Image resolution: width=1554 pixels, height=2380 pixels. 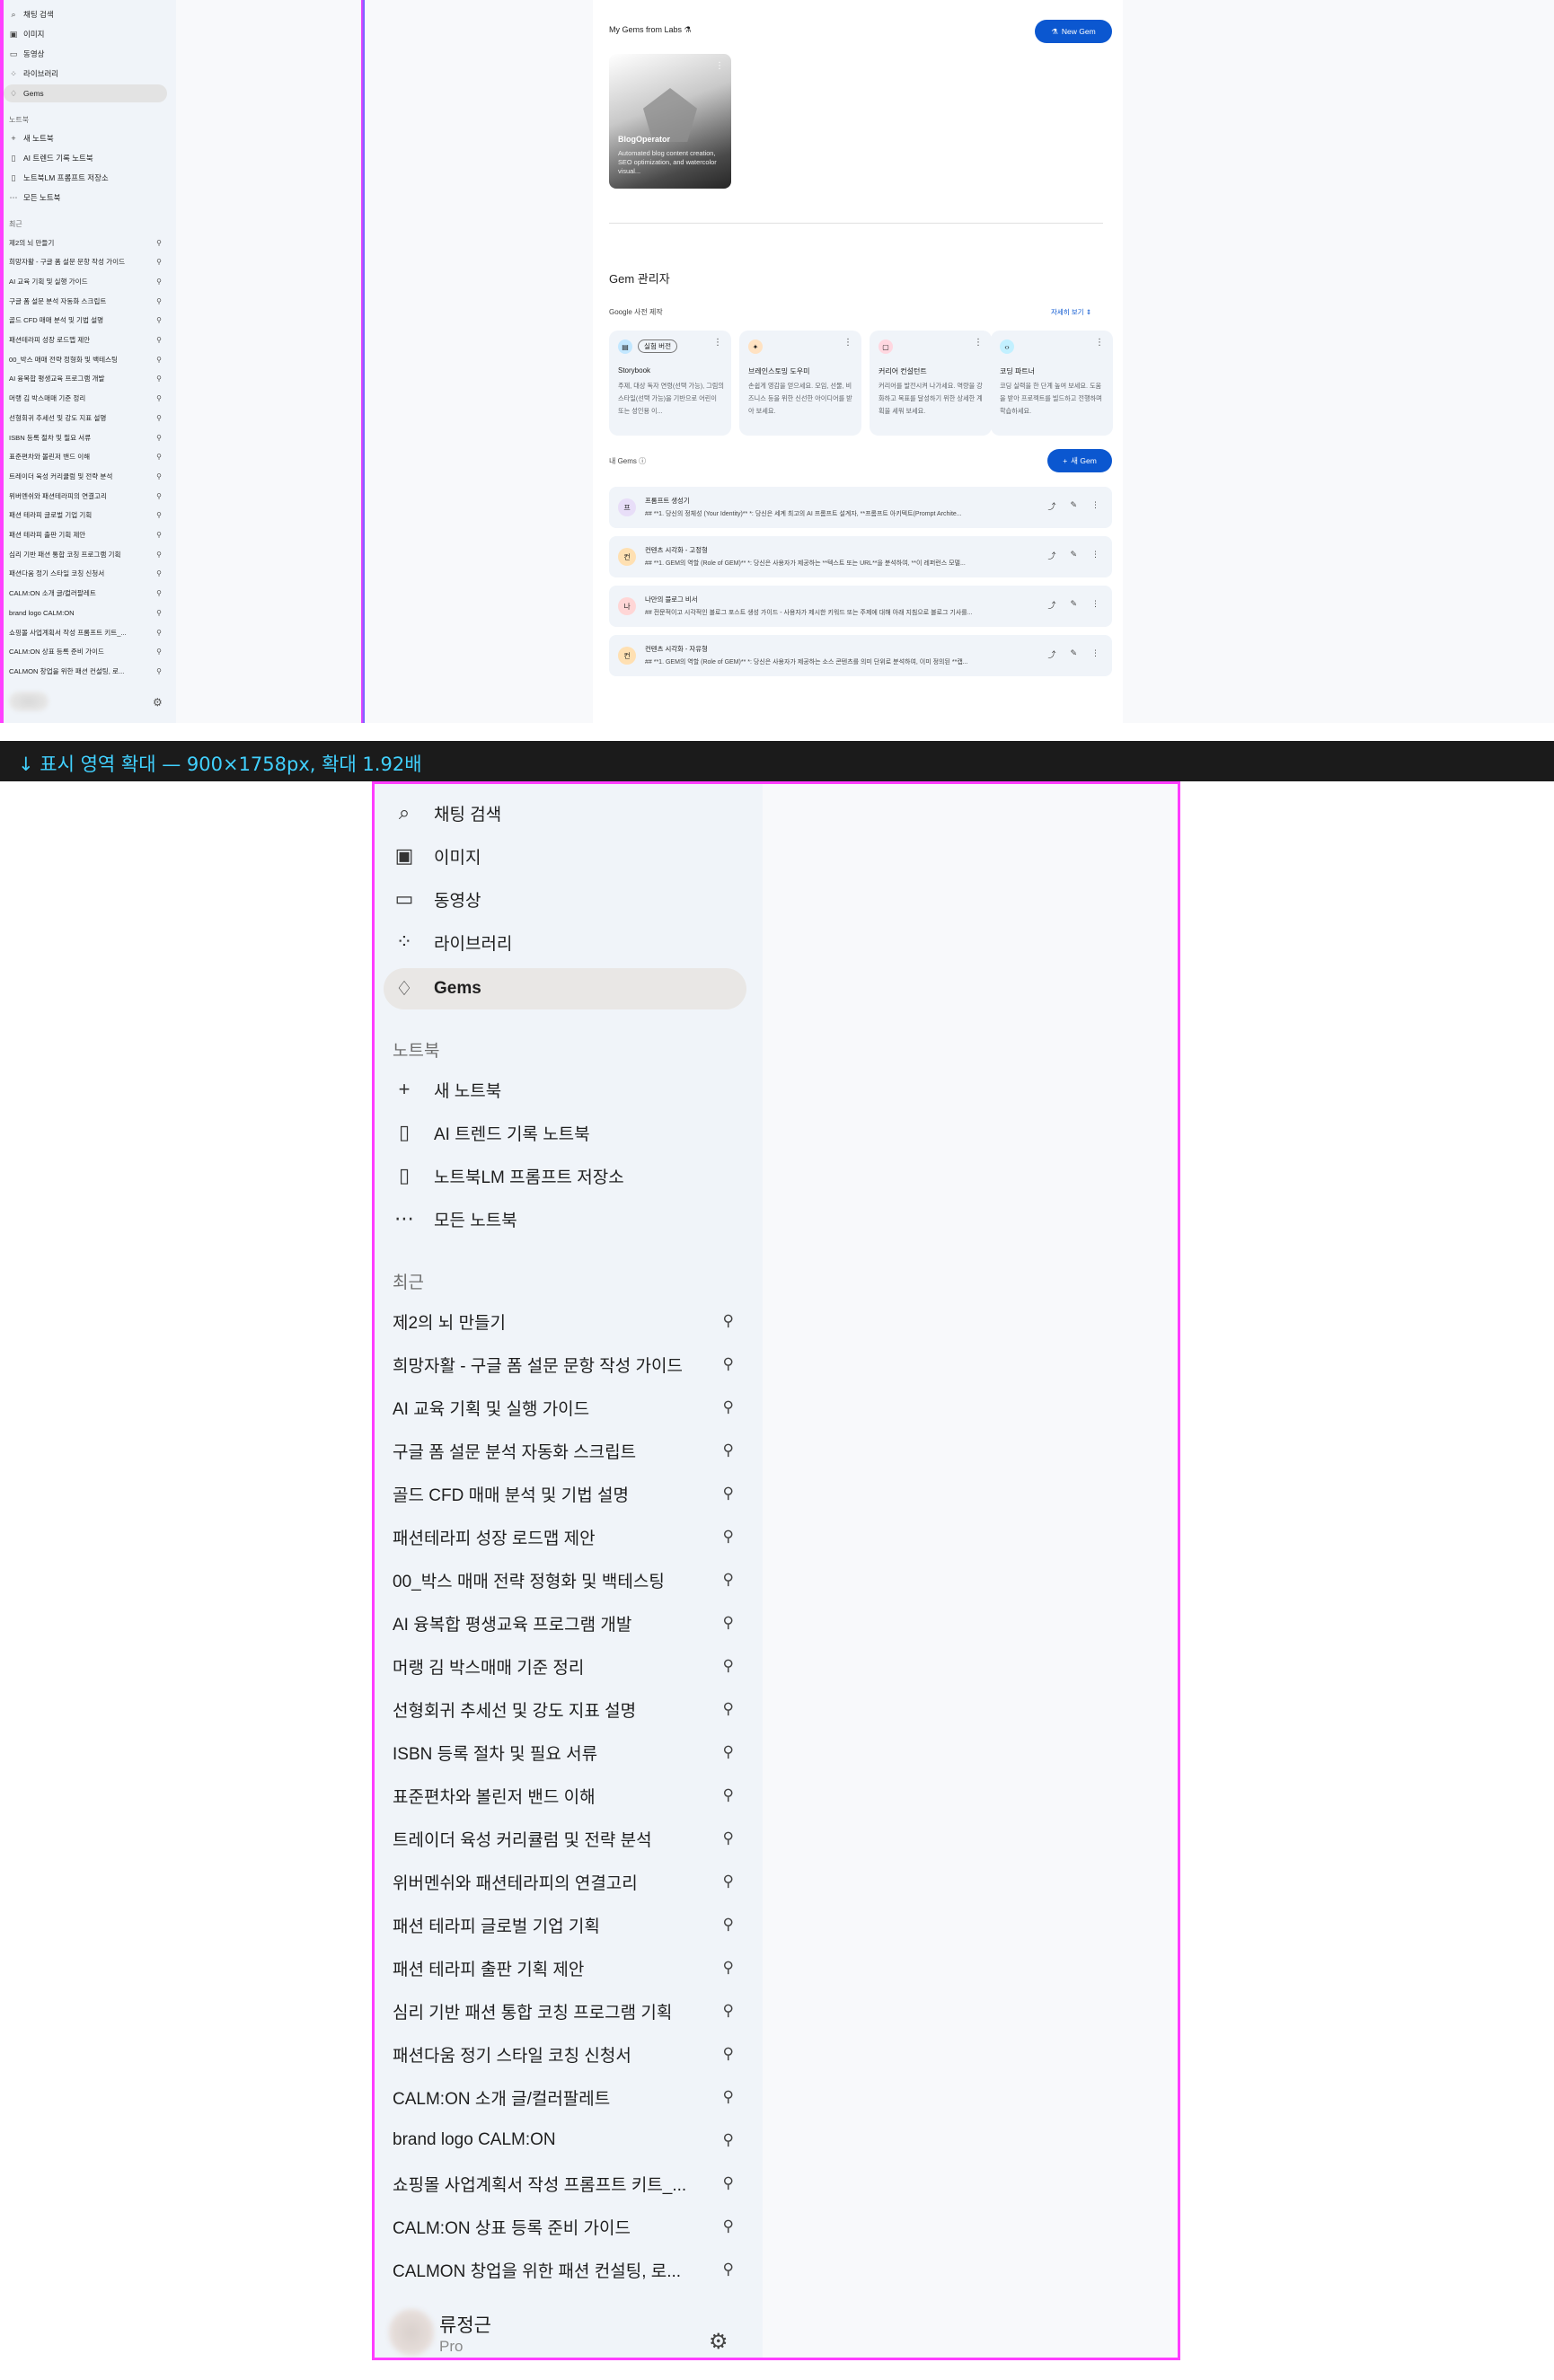 What do you see at coordinates (563, 1623) in the screenshot?
I see `recent-chat-item: AI 융복합 평생교육 프로그램 개발 ⚲` at bounding box center [563, 1623].